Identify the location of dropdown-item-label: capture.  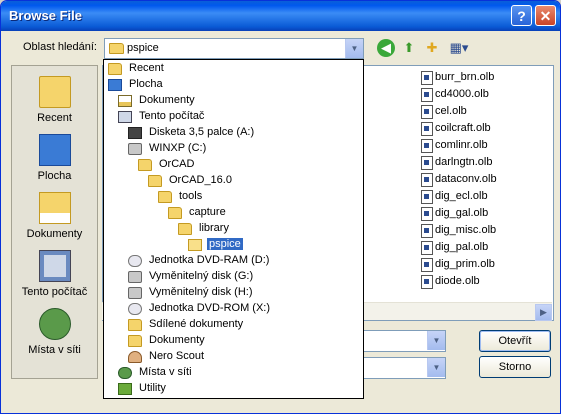
(207, 212).